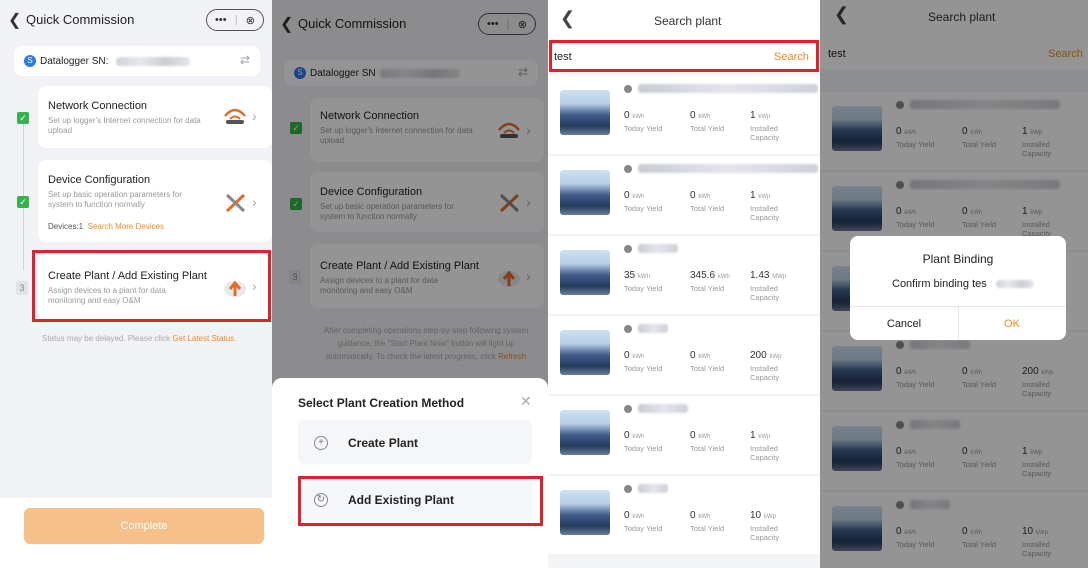  I want to click on mini-program-capsule: ••• | ⊗, so click(235, 20).